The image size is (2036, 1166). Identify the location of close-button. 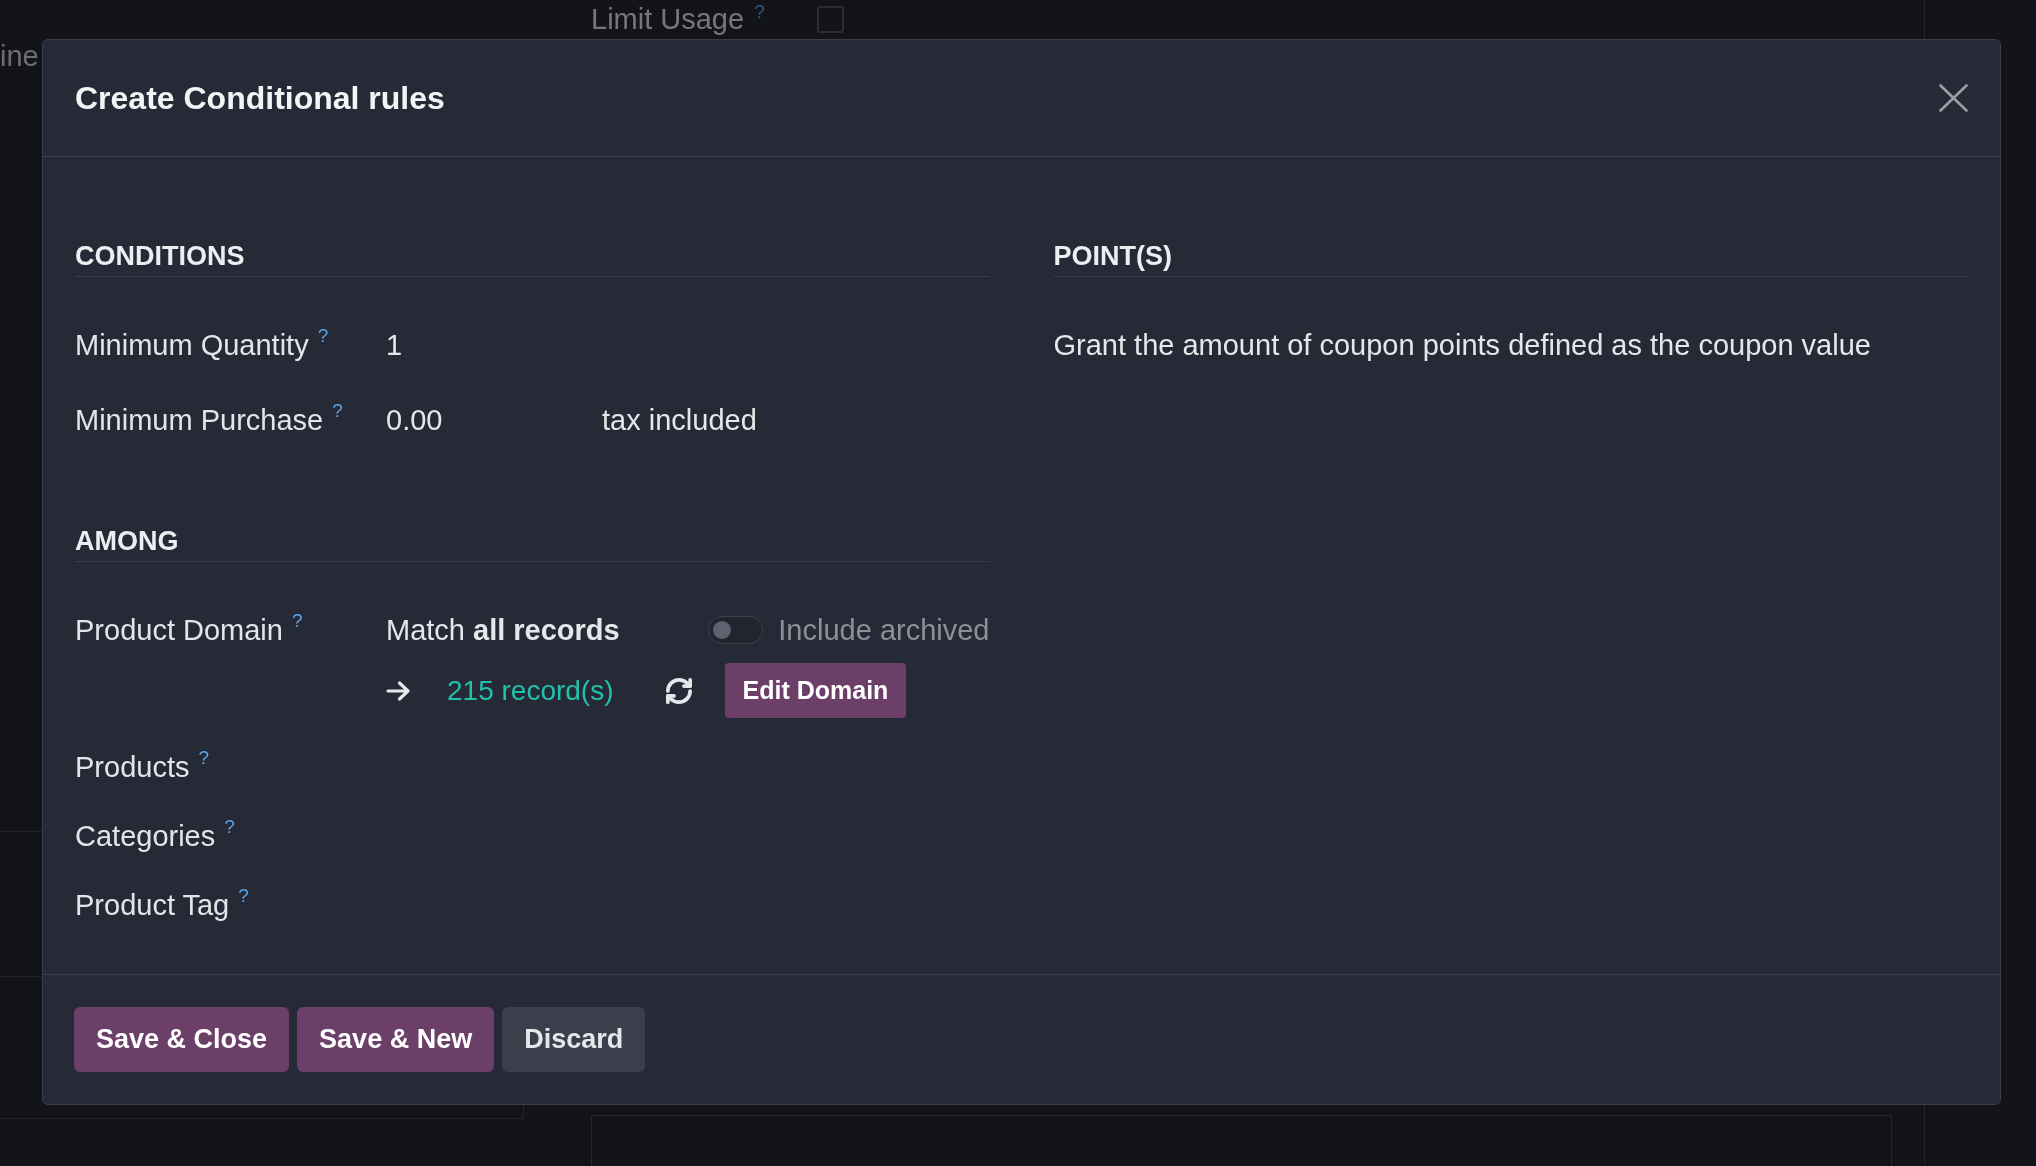
(1953, 98).